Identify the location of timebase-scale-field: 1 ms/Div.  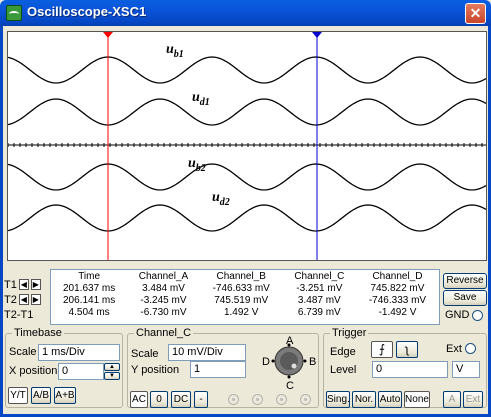
(79, 352).